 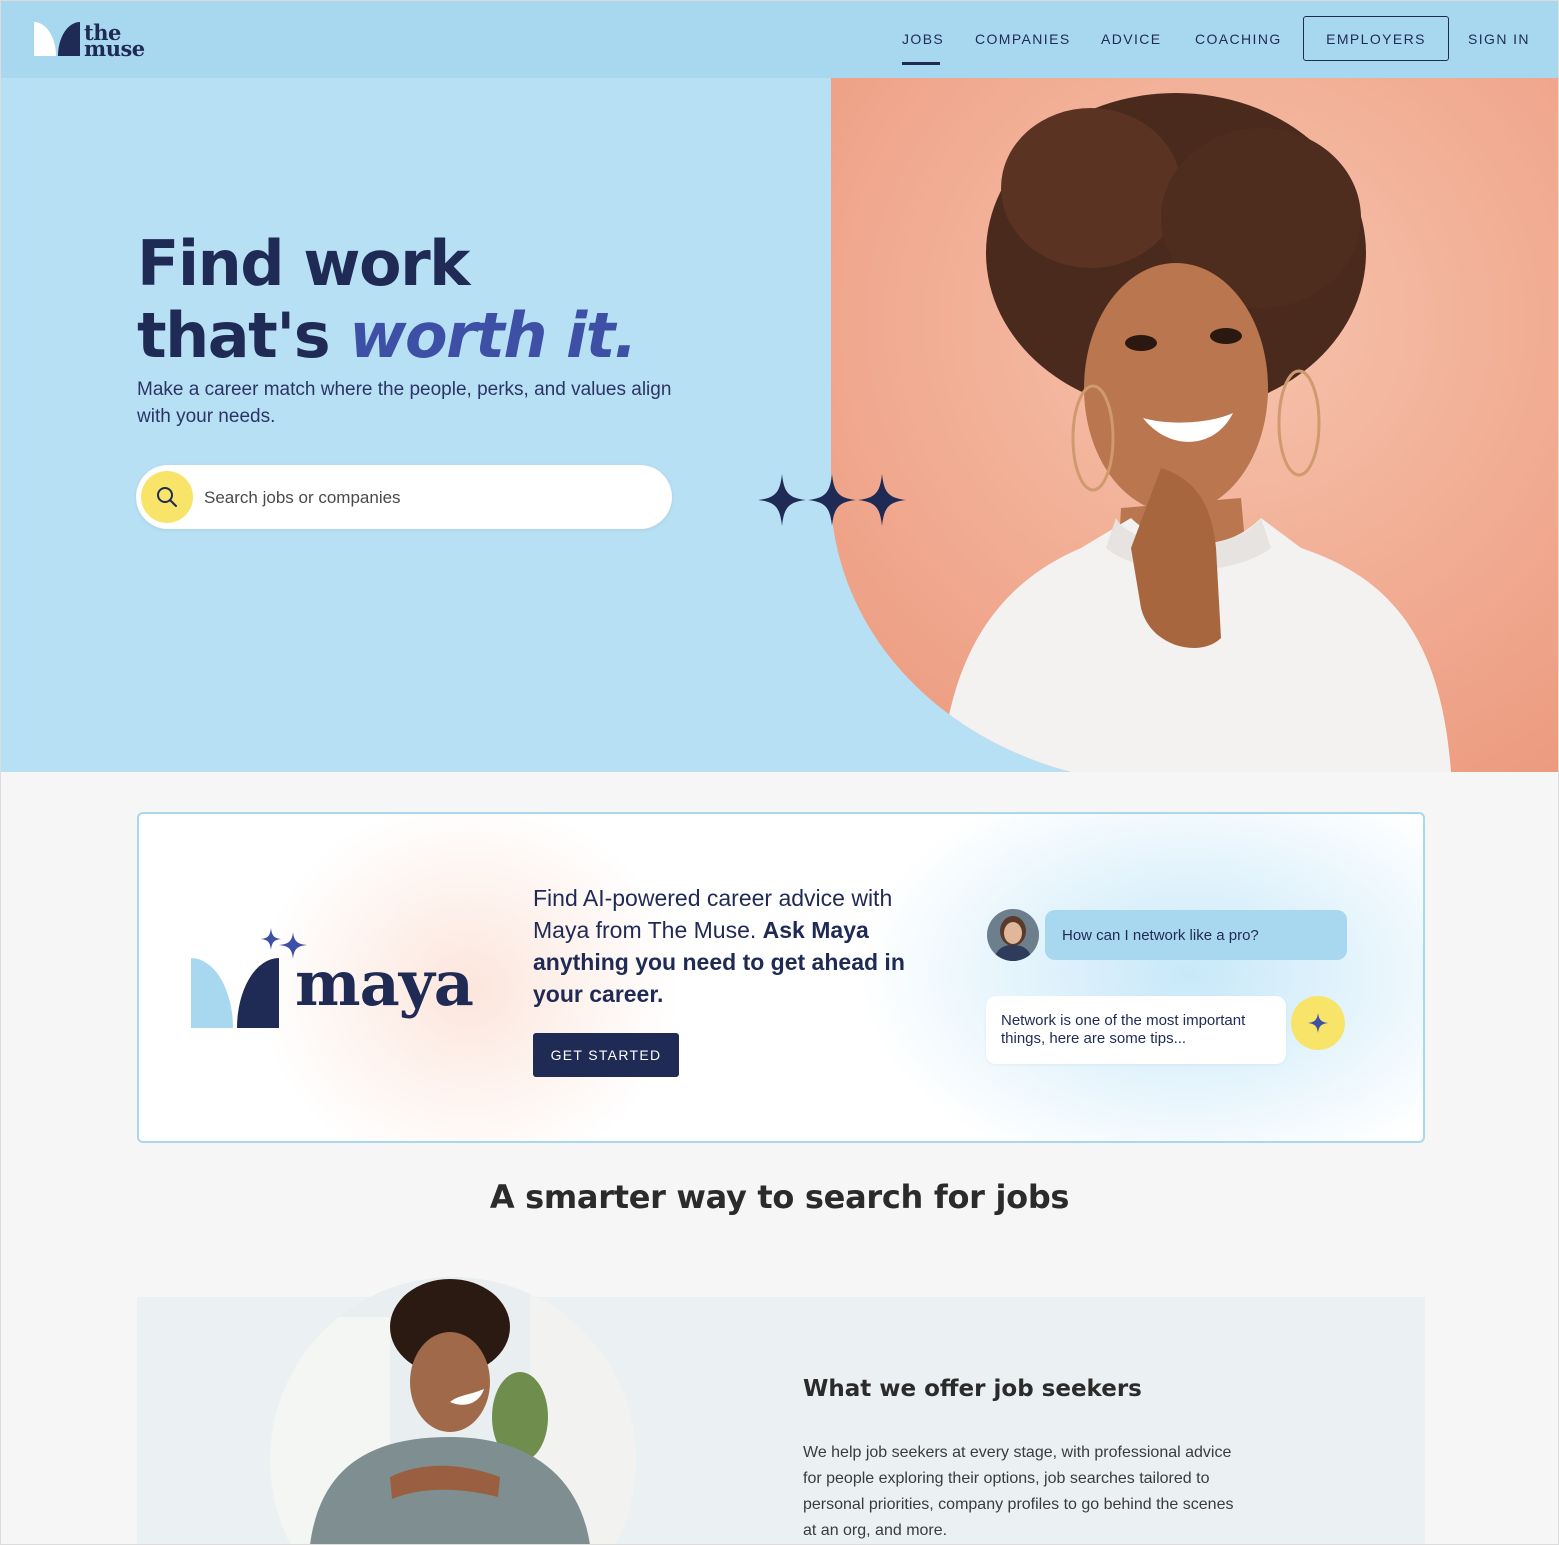 I want to click on chat-question-bubble: How can I network like a pro?, so click(x=1196, y=935).